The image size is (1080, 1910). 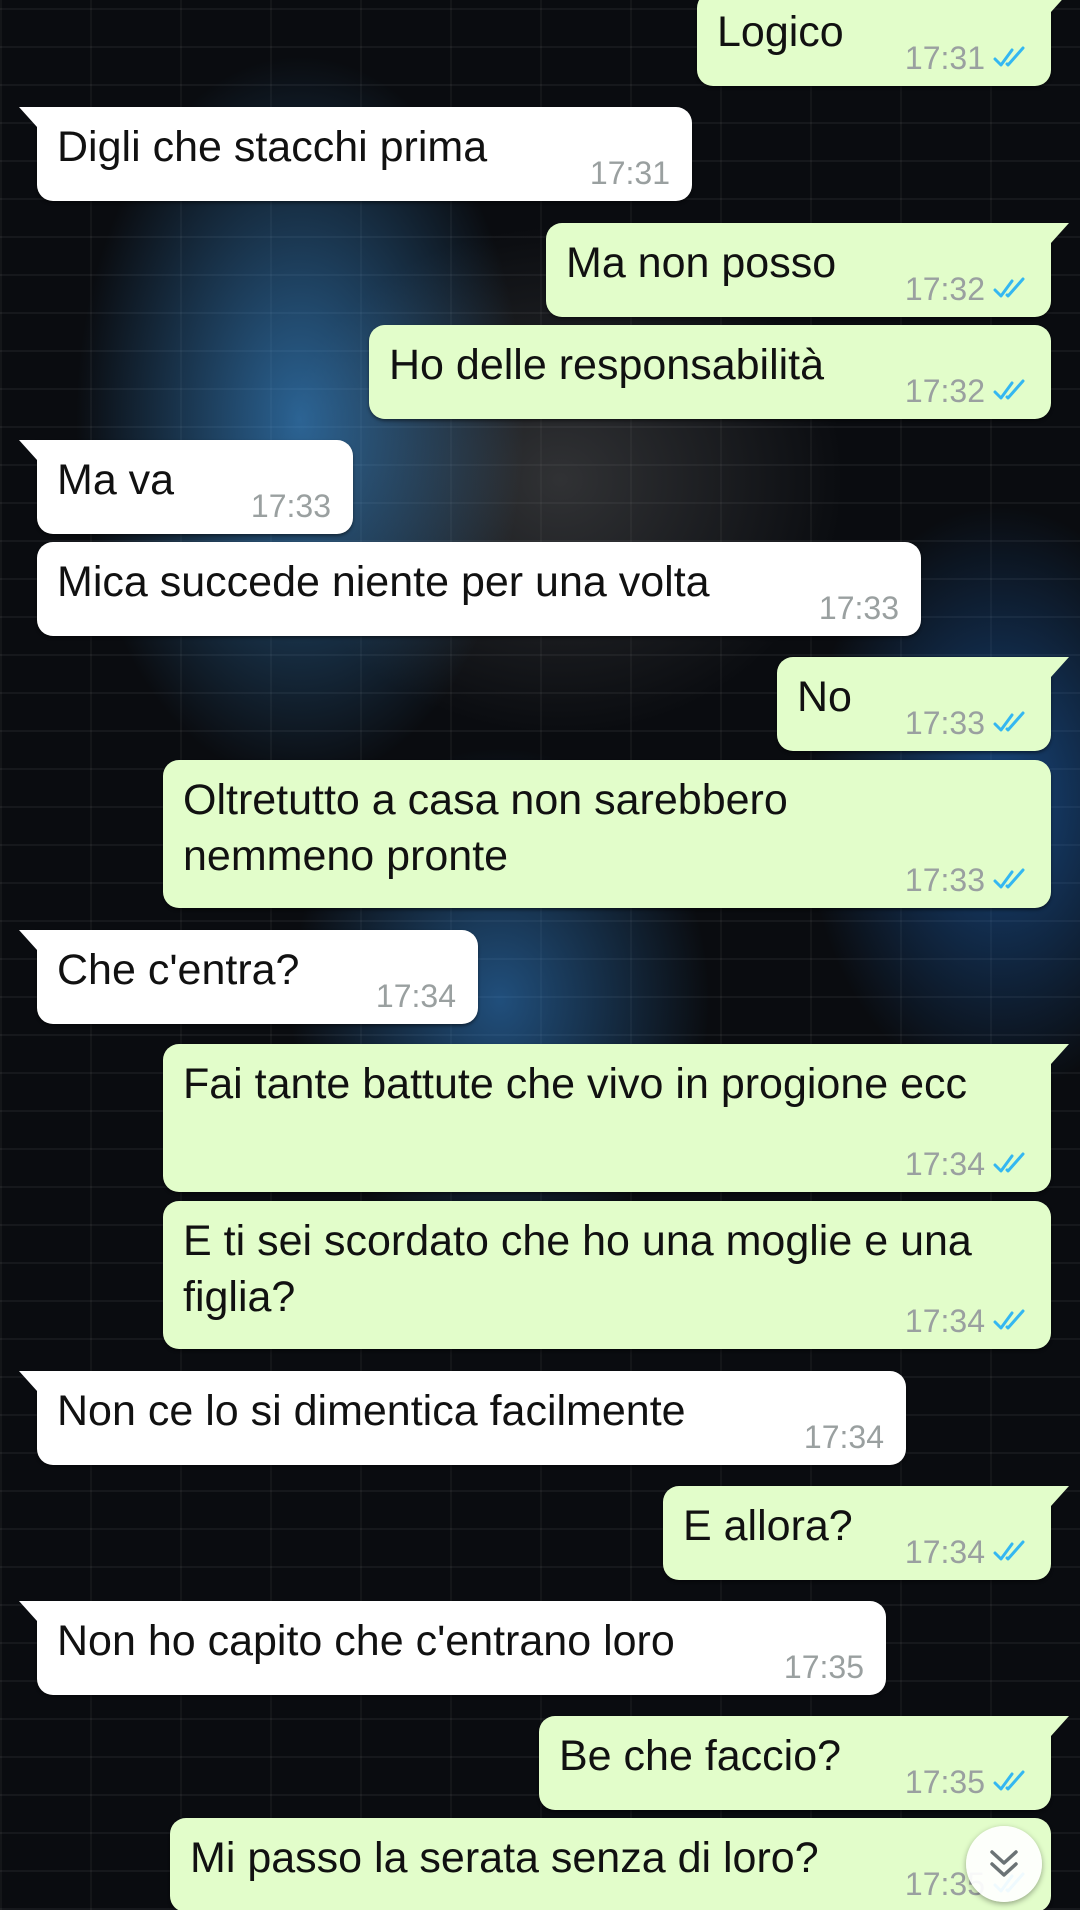 What do you see at coordinates (923, 704) in the screenshot?
I see `message-bubble-outgoing: No 17:33` at bounding box center [923, 704].